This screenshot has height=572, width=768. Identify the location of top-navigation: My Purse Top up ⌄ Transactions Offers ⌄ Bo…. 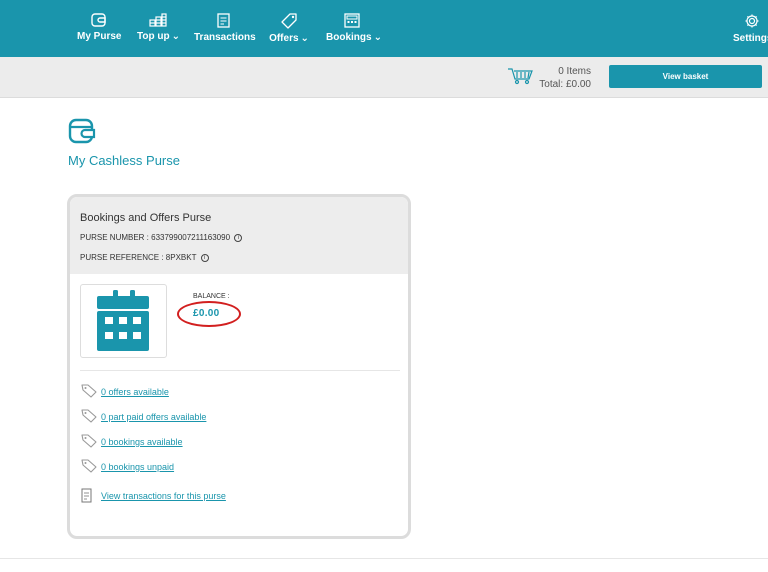
(384, 28).